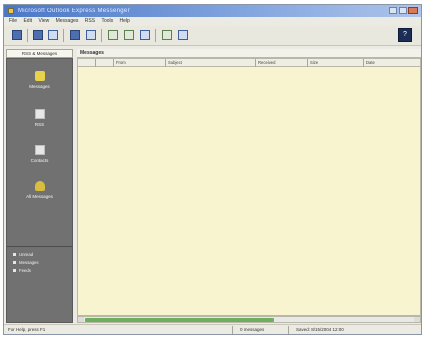 This screenshot has height=339, width=427. What do you see at coordinates (211, 63) in the screenshot?
I see `column-header-subject: Subject` at bounding box center [211, 63].